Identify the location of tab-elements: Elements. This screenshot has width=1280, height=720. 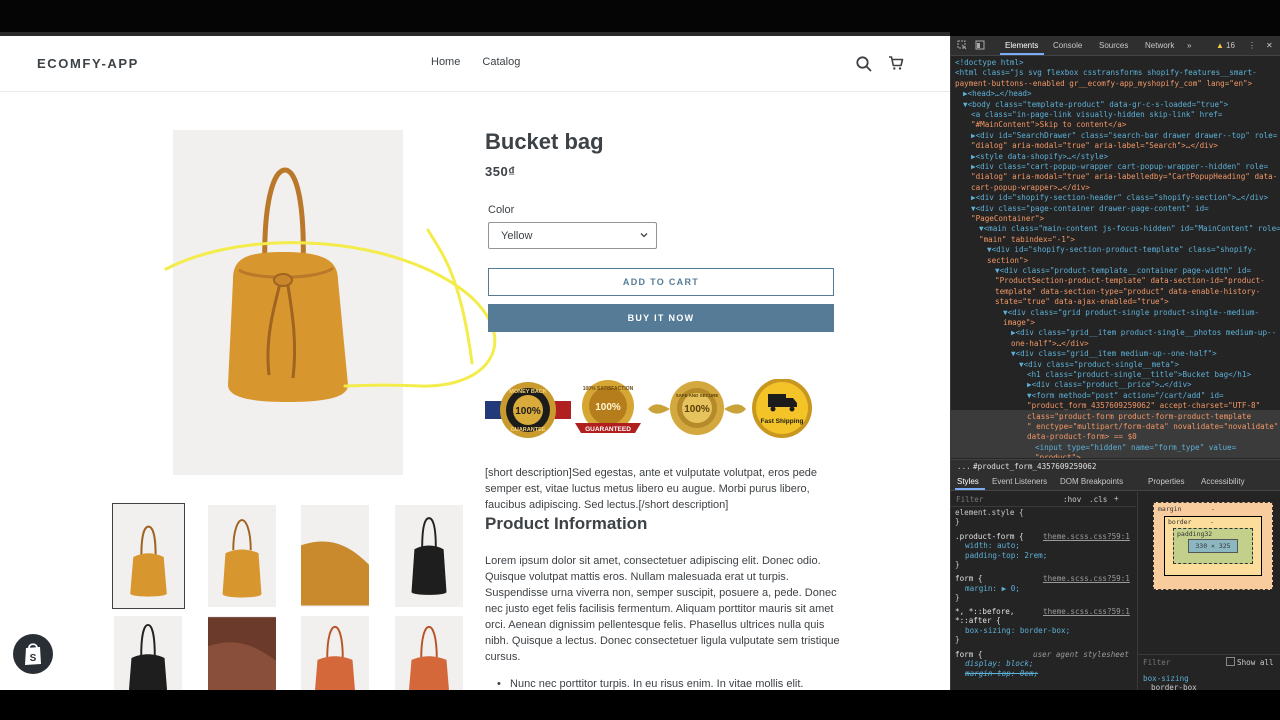
(1021, 45).